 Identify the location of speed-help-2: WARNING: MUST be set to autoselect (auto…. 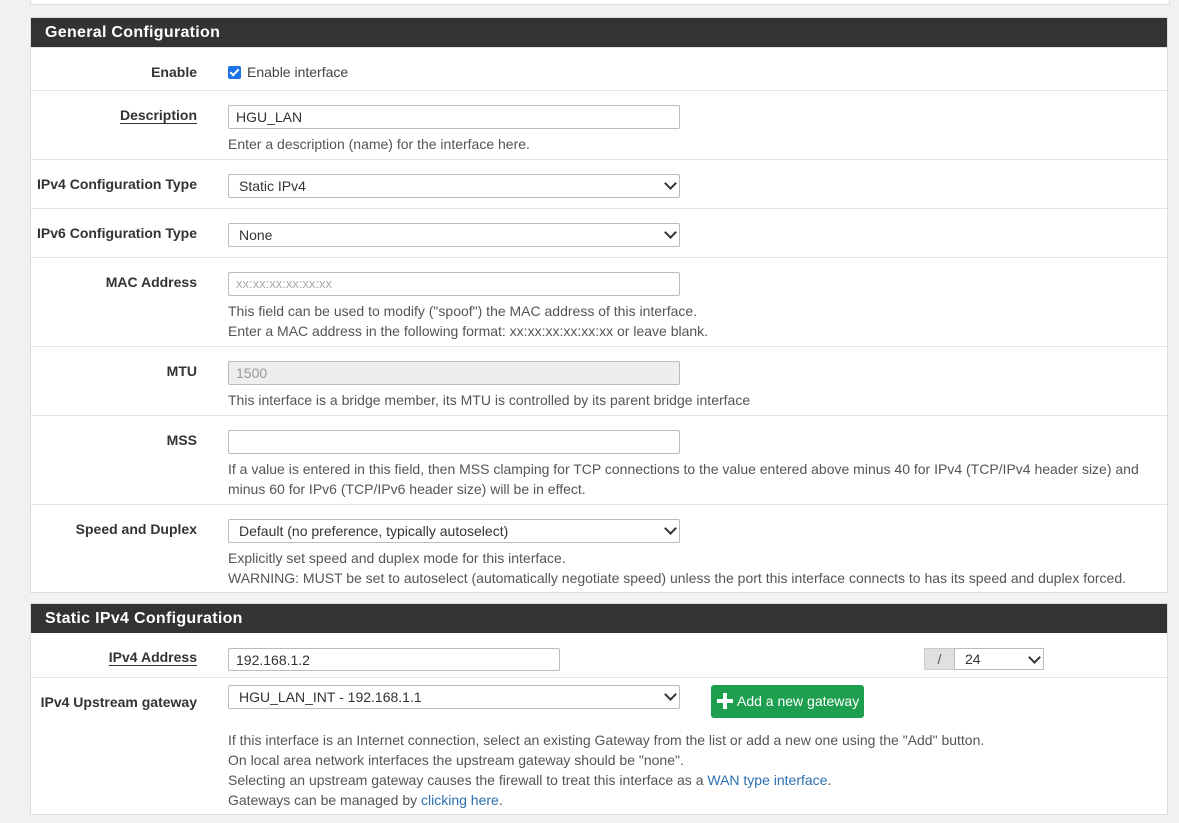
(677, 578).